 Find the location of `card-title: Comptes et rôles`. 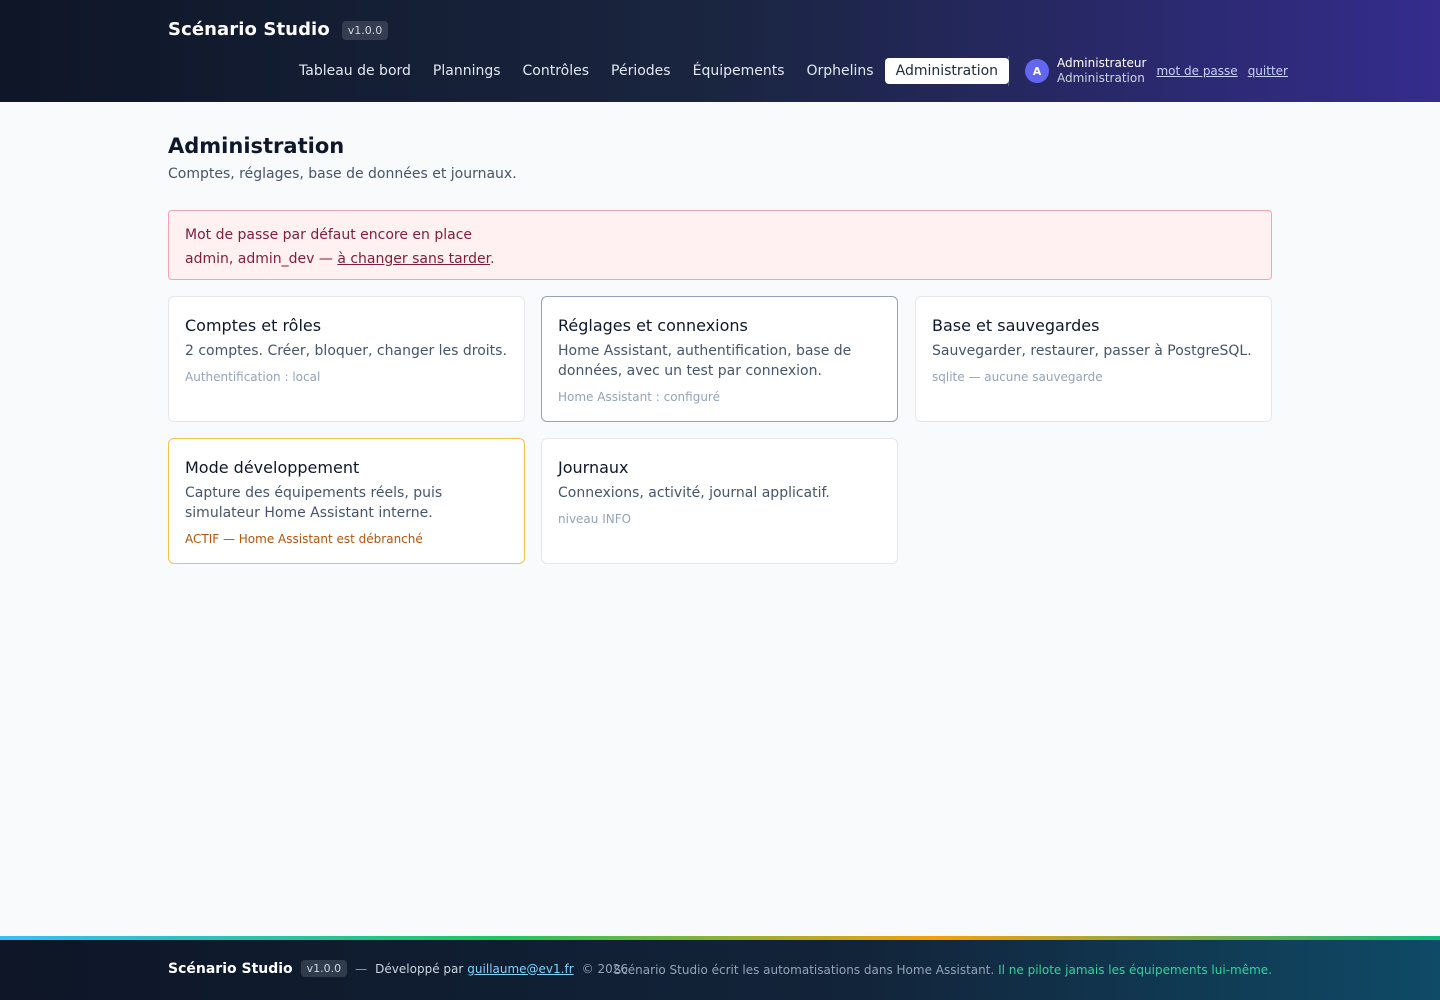

card-title: Comptes et rôles is located at coordinates (253, 325).